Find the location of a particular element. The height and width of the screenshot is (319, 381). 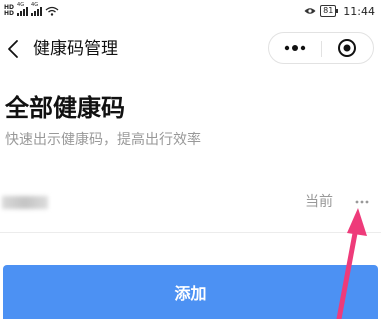

hd-icon: HD HD is located at coordinates (9, 10).